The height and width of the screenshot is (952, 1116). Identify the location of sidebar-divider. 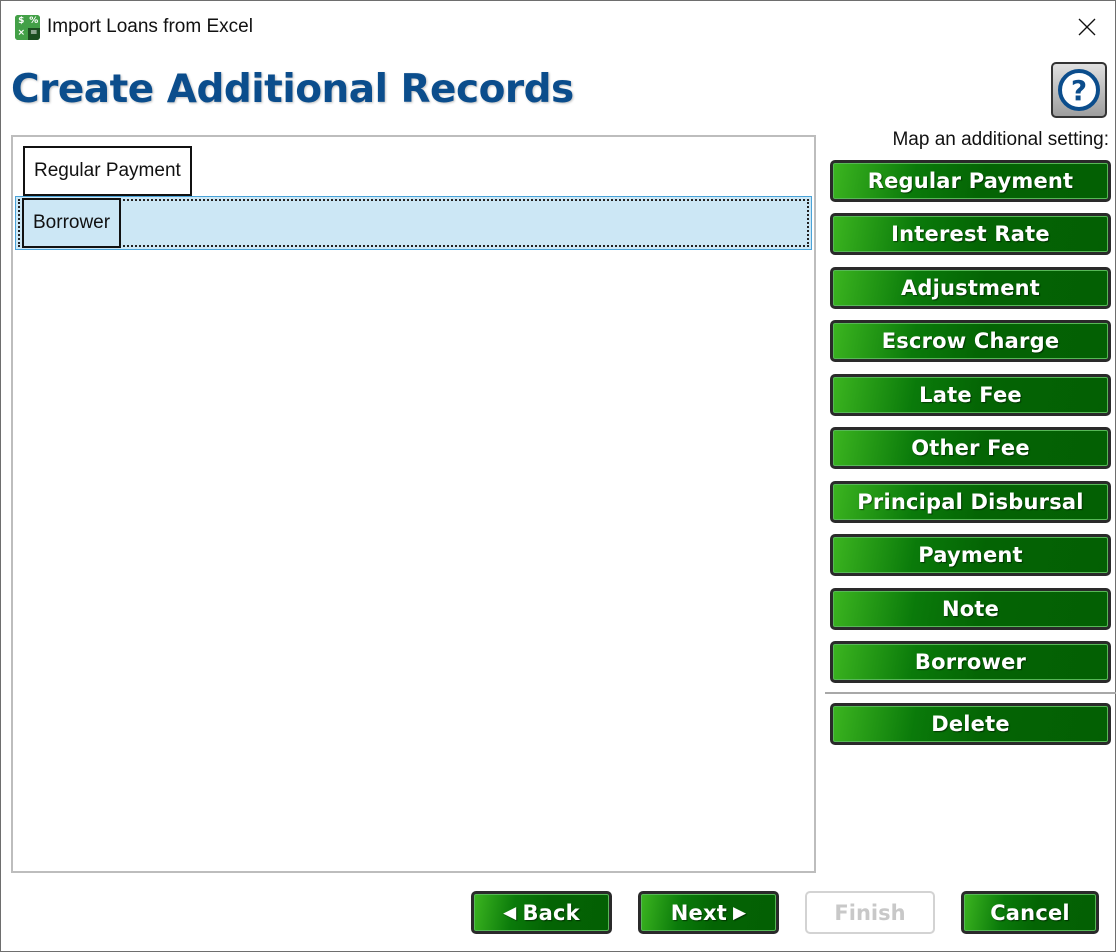
(970, 693).